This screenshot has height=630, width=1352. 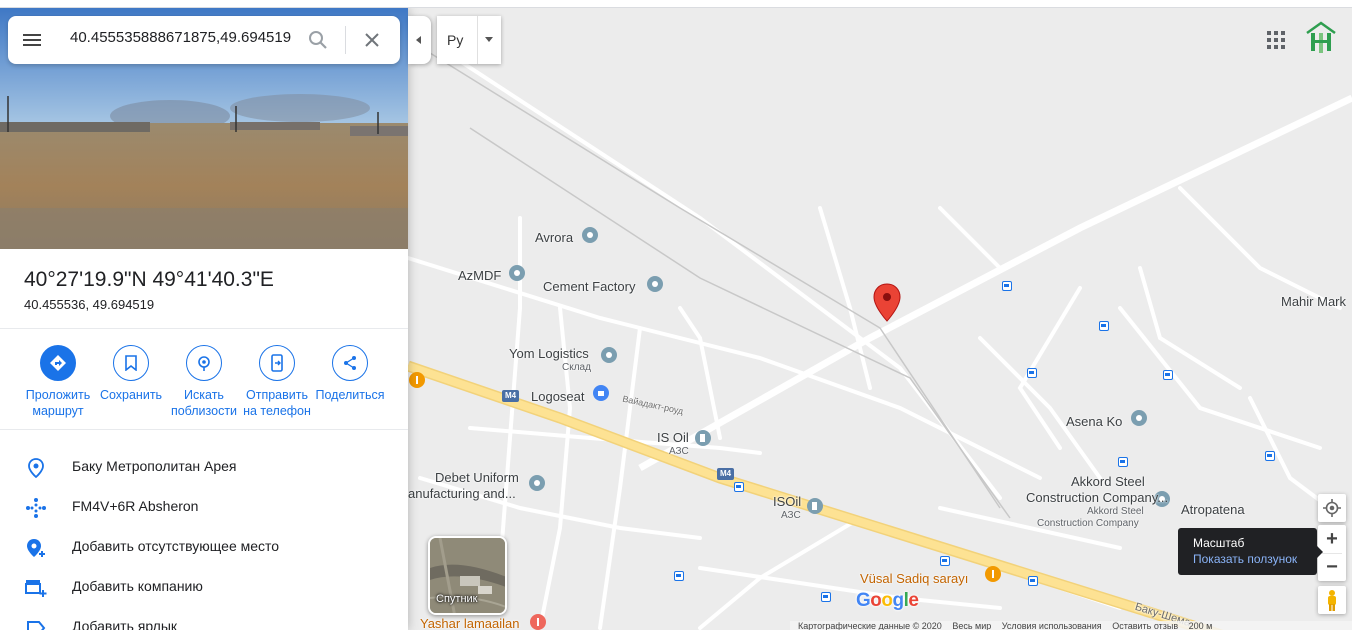 What do you see at coordinates (204, 586) in the screenshot?
I see `info-row-add-business: Добавить компанию` at bounding box center [204, 586].